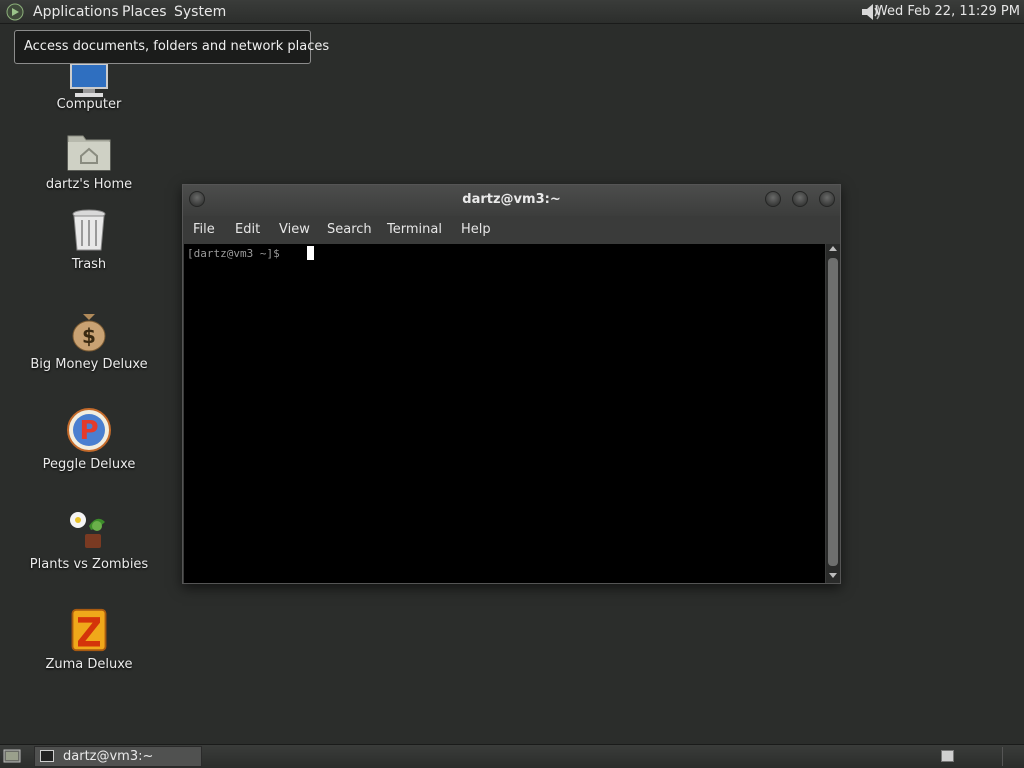 The height and width of the screenshot is (768, 1024). I want to click on terminal-icon, so click(47, 756).